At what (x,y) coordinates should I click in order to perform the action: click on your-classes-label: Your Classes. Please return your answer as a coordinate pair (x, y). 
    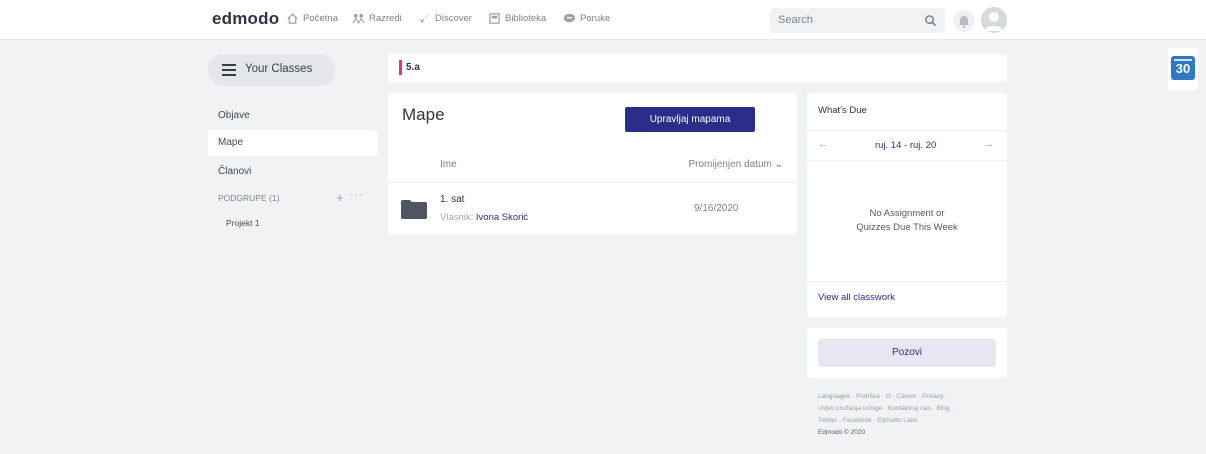
    Looking at the image, I should click on (279, 69).